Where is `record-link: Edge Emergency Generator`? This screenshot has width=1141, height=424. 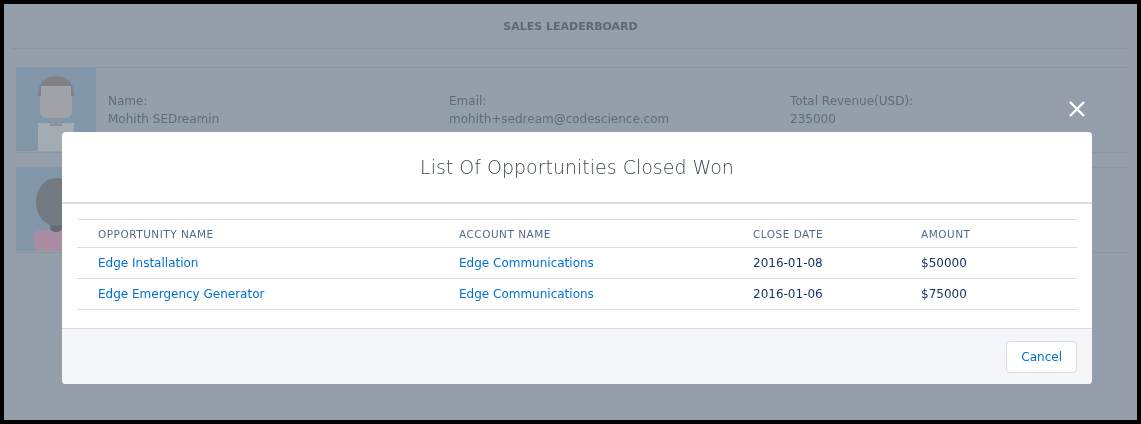 record-link: Edge Emergency Generator is located at coordinates (181, 294).